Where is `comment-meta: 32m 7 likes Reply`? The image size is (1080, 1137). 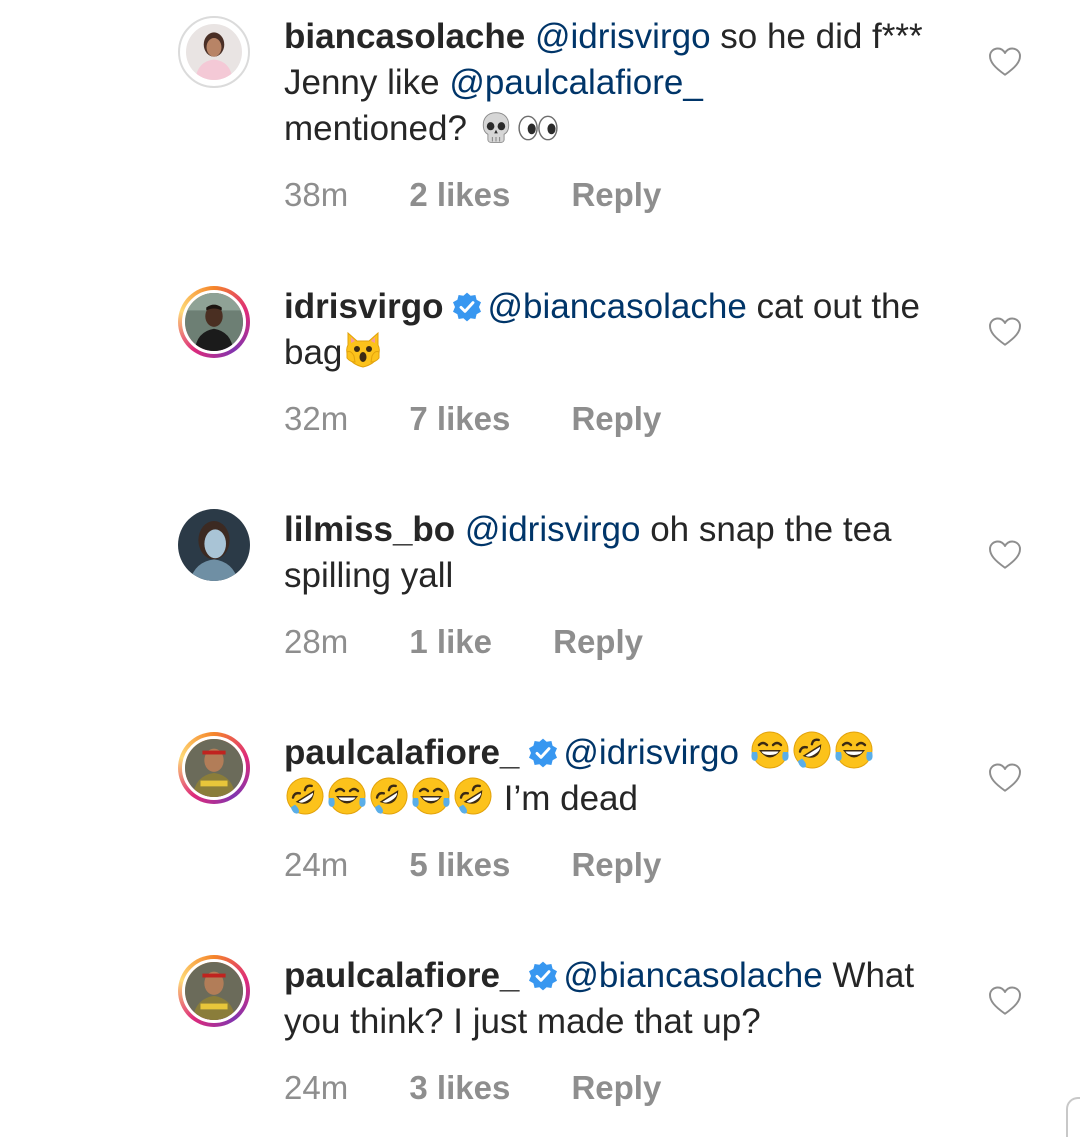
comment-meta: 32m 7 likes Reply is located at coordinates (472, 419).